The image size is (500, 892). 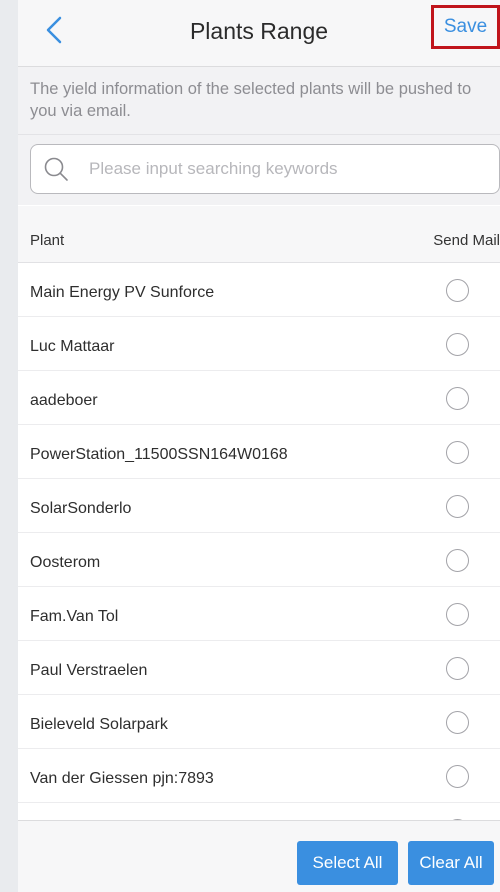 I want to click on plant-row: Bieleveld Solarpark, so click(x=259, y=722).